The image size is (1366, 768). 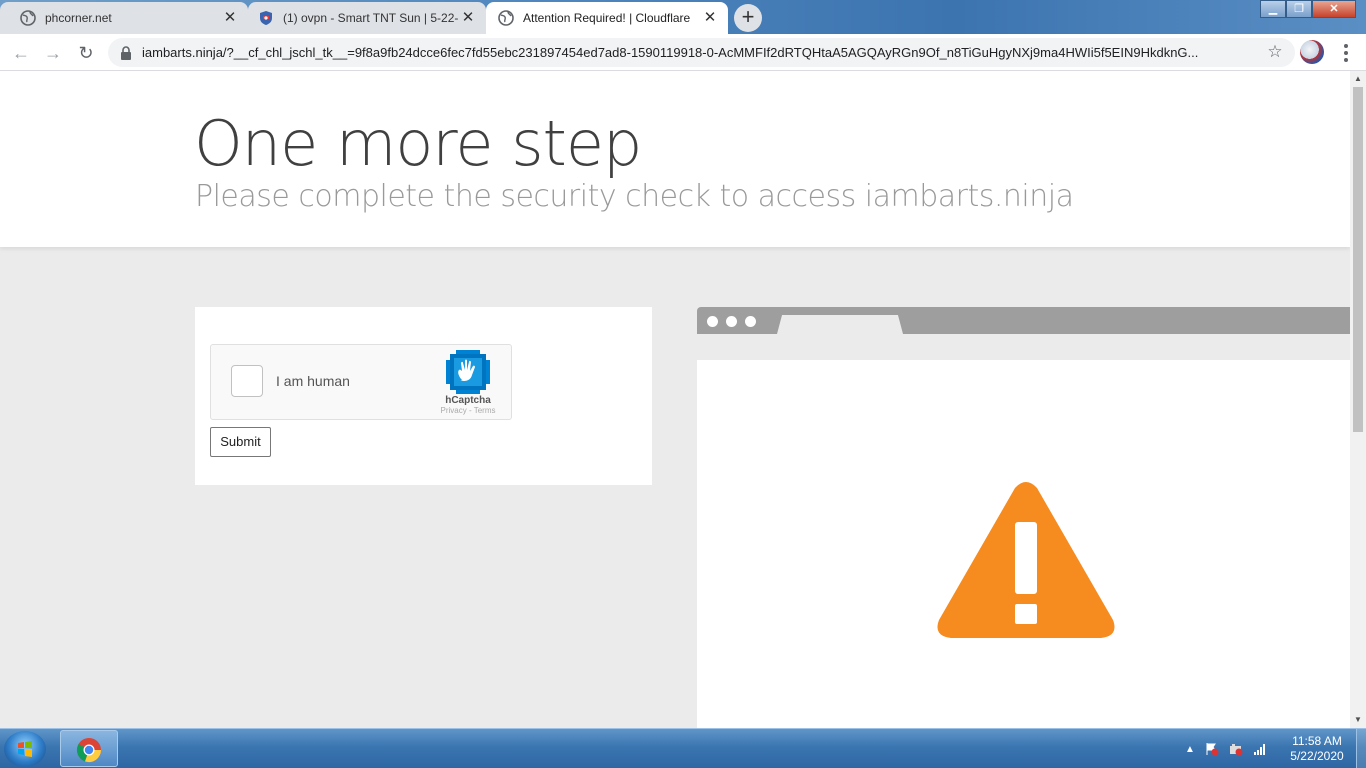 What do you see at coordinates (1236, 749) in the screenshot?
I see `power-icon` at bounding box center [1236, 749].